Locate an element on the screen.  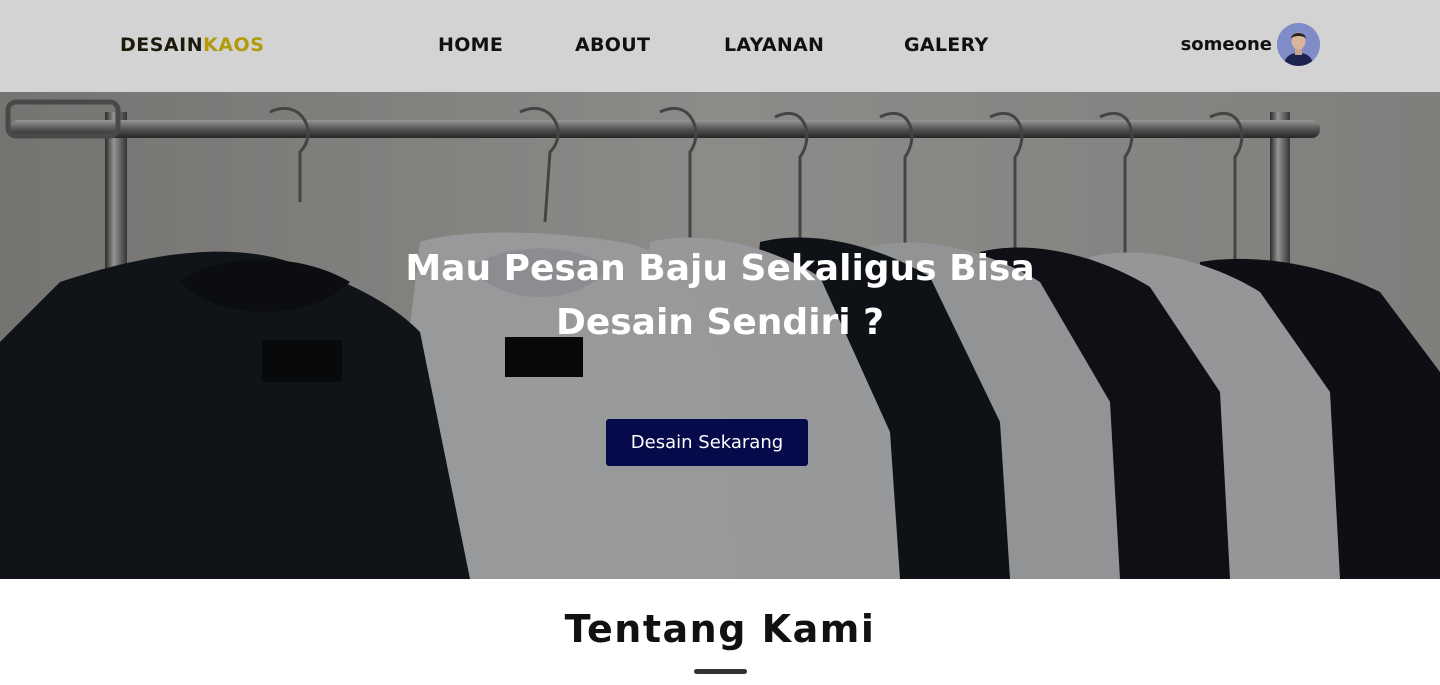
brand-text-part2: KAOS is located at coordinates (234, 45).